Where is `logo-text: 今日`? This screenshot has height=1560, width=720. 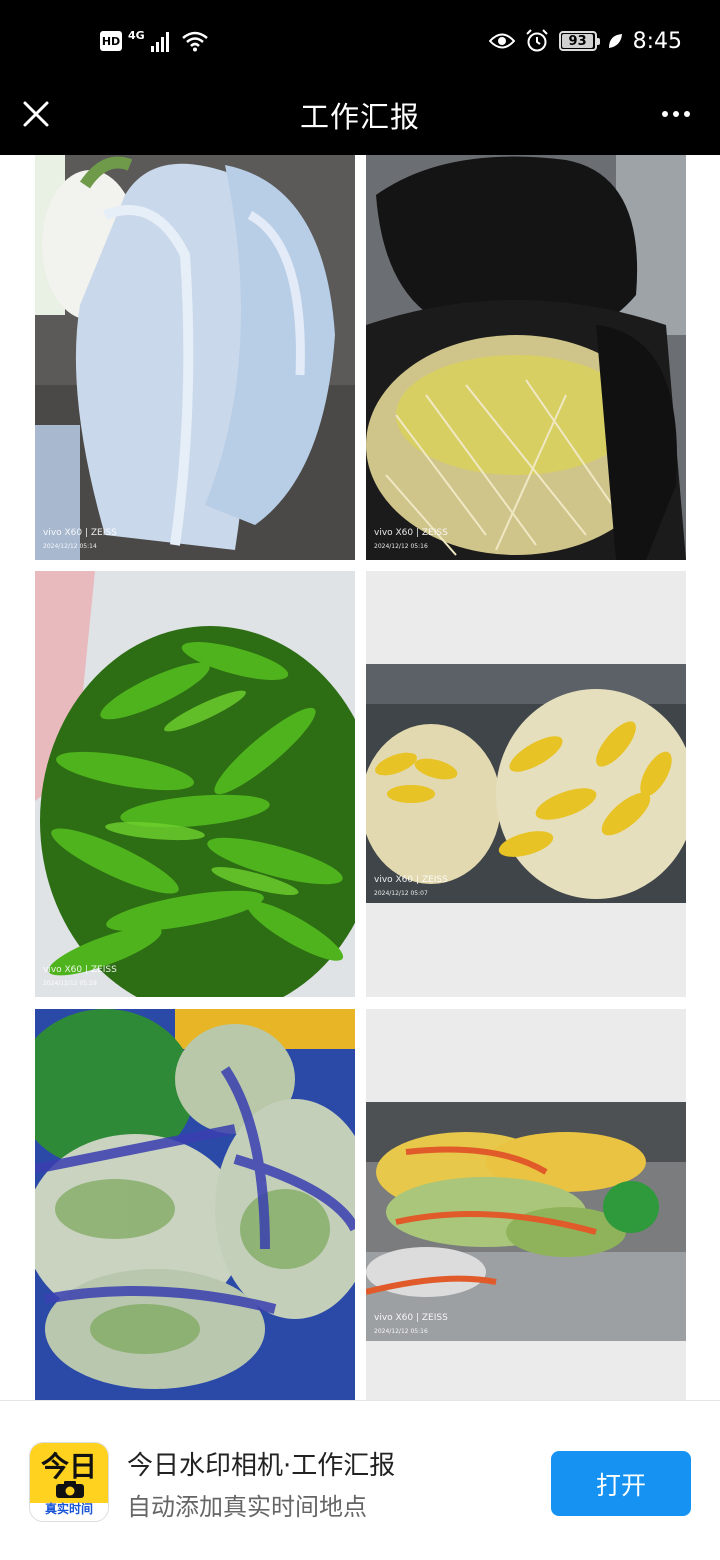
logo-text: 今日 is located at coordinates (68, 1466).